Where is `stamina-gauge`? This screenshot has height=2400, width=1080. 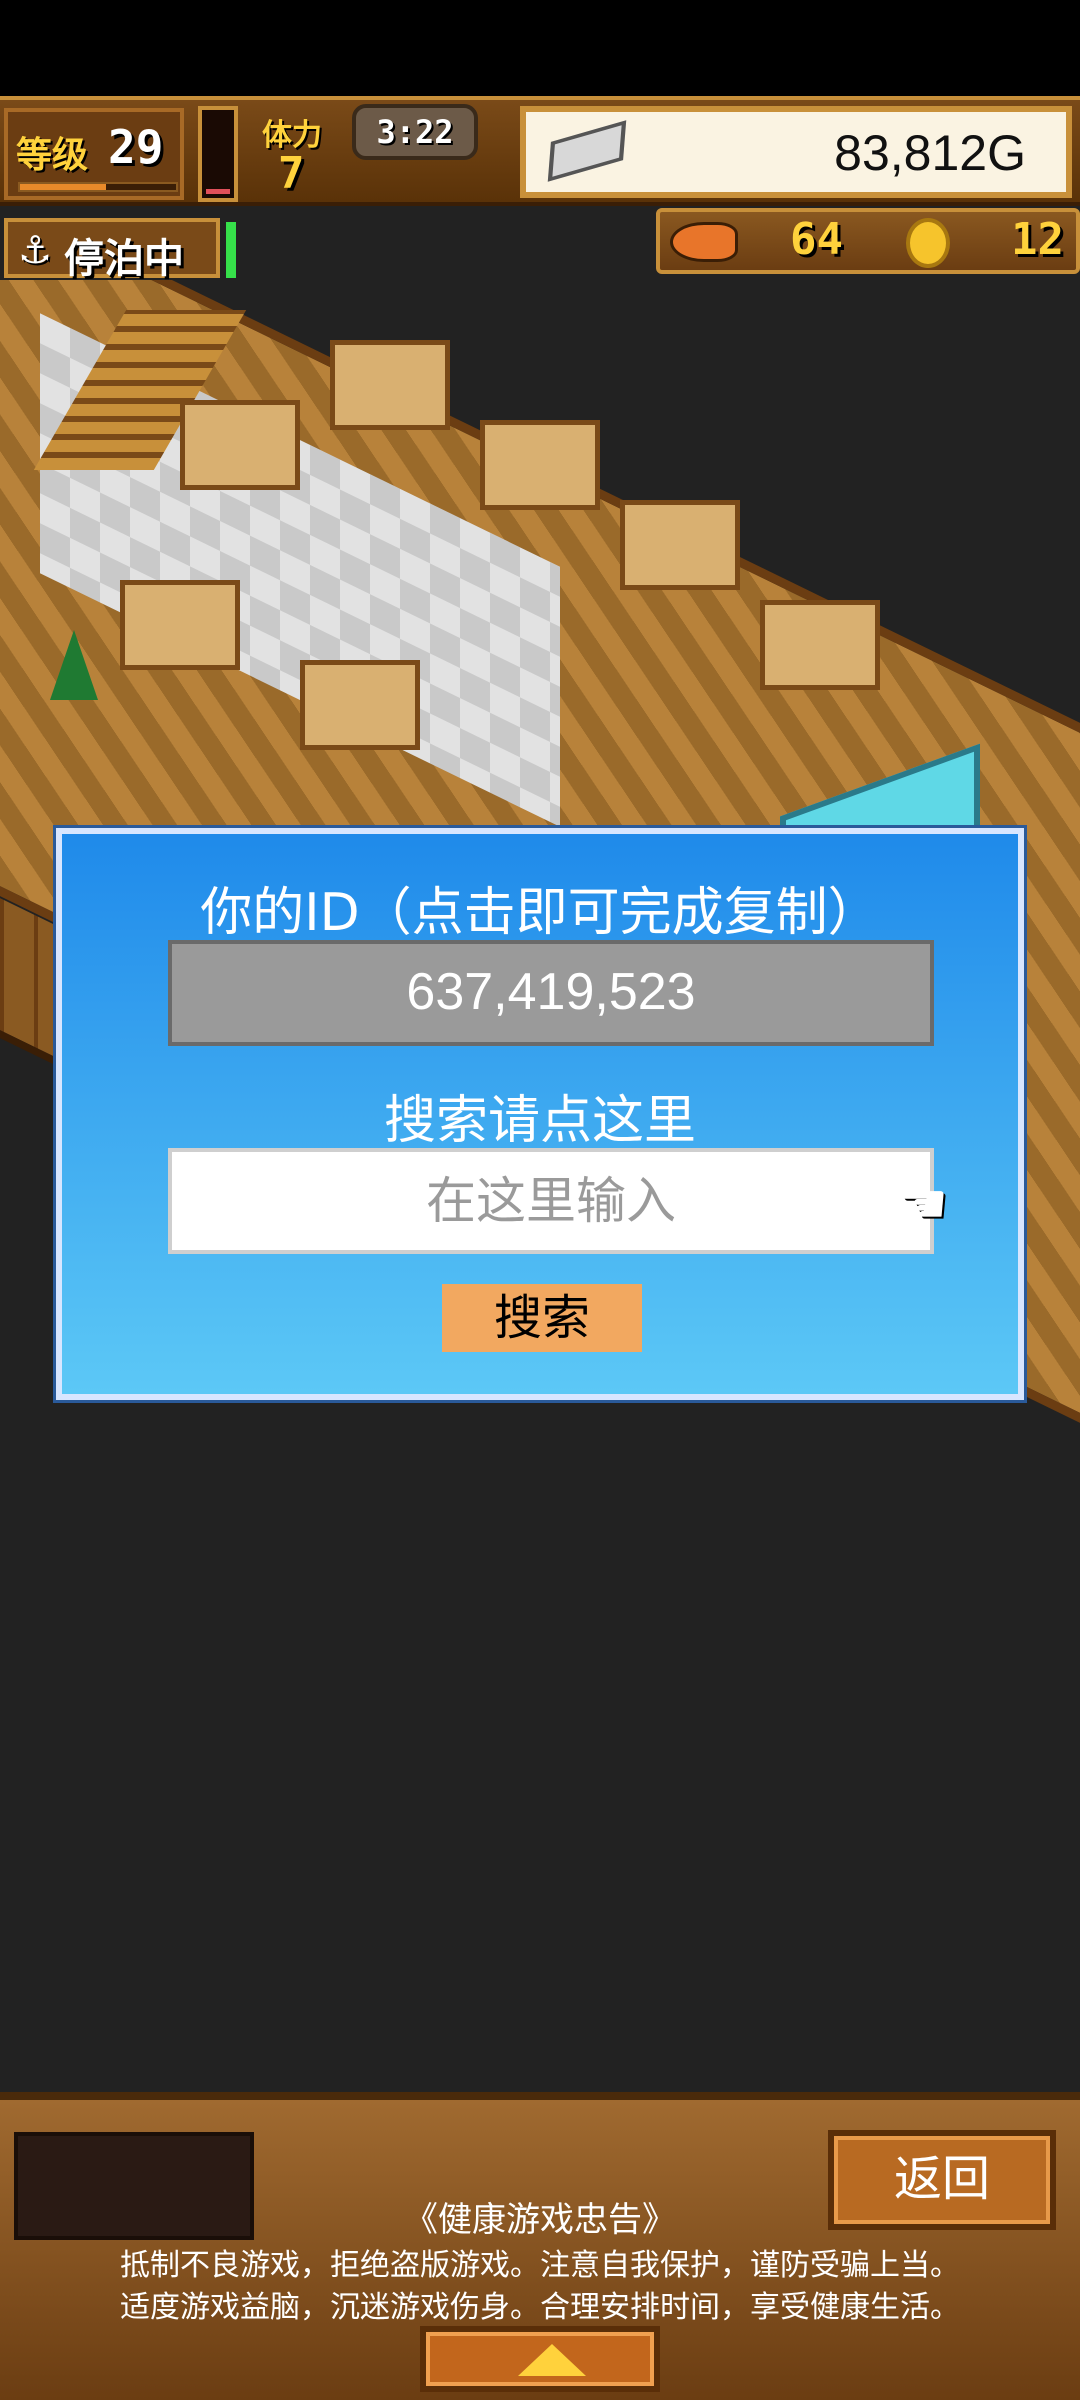
stamina-gauge is located at coordinates (218, 154).